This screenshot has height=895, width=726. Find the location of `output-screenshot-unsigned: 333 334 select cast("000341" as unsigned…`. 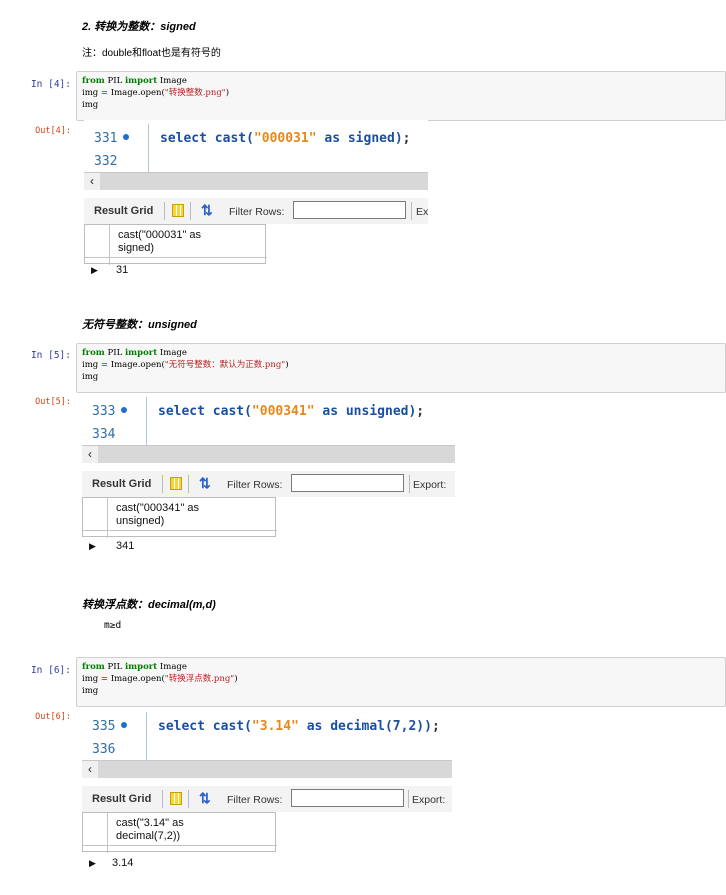

output-screenshot-unsigned: 333 334 select cast("000341" as unsigned… is located at coordinates (268, 475).